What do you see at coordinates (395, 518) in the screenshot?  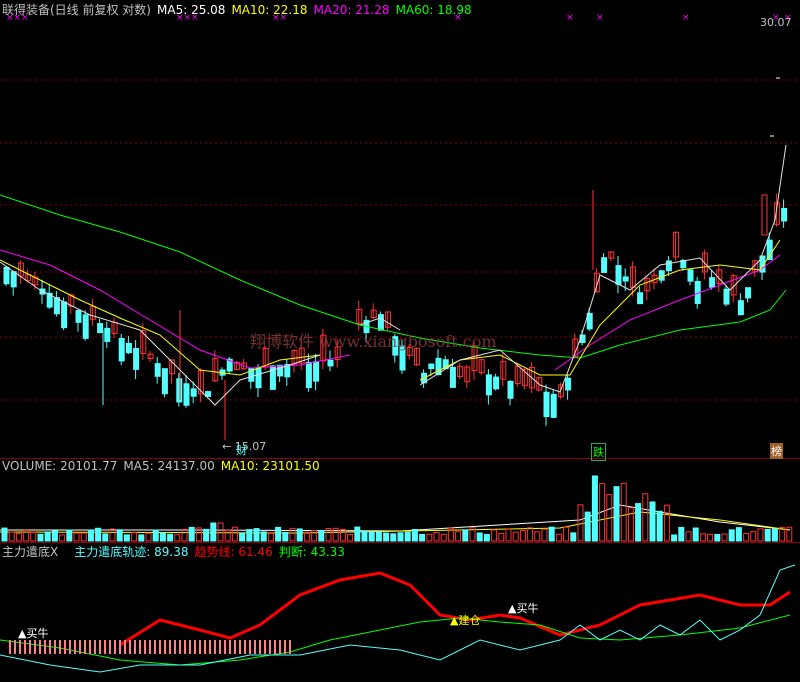 I see `volume-ma5-line` at bounding box center [395, 518].